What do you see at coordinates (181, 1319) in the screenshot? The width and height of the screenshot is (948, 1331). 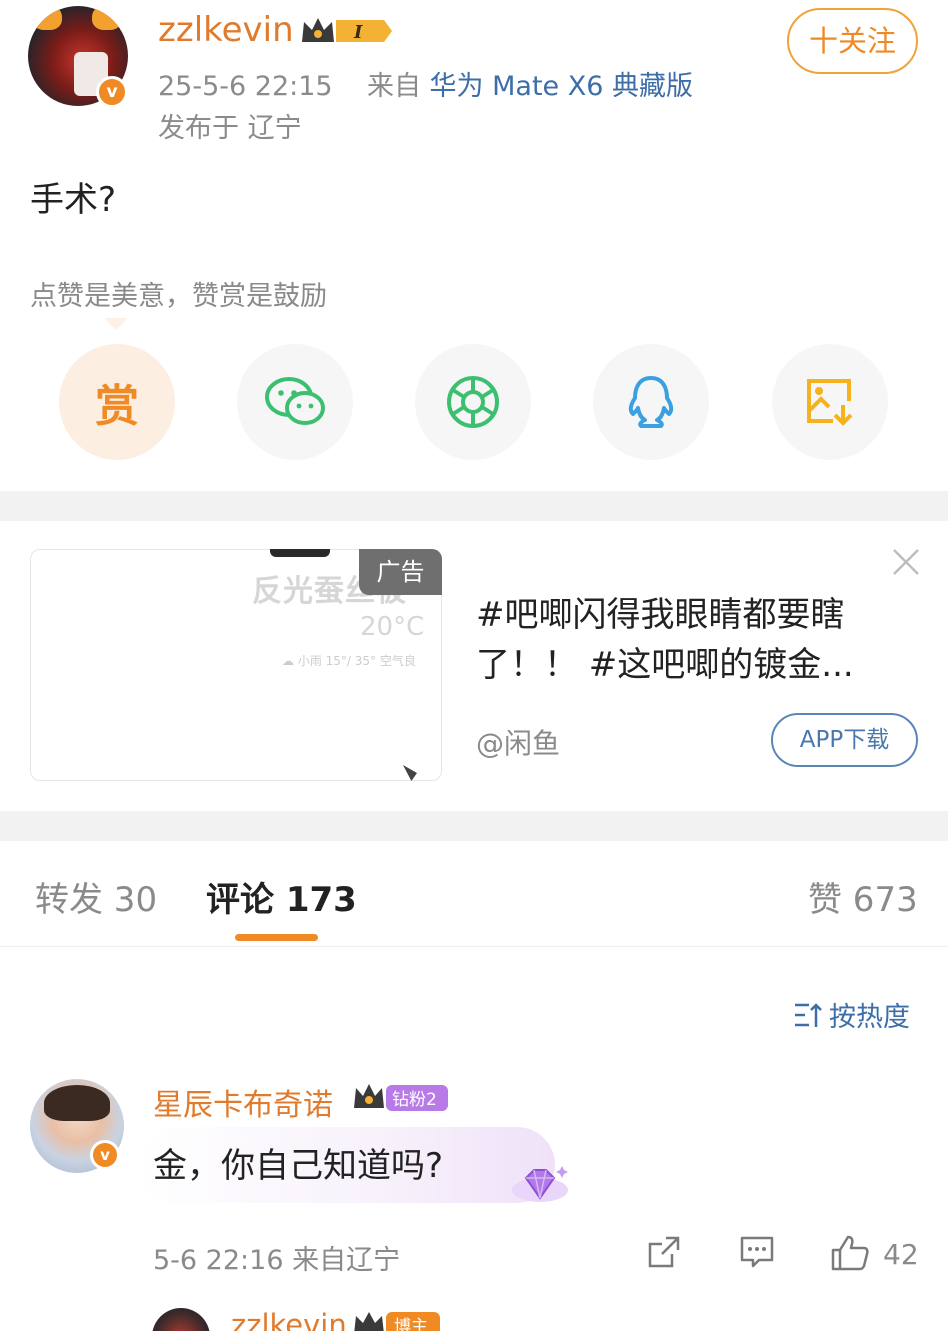 I see `reply-author-avatar` at bounding box center [181, 1319].